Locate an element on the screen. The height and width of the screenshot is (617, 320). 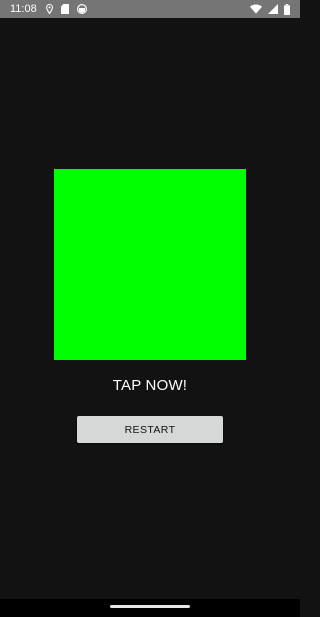
status-right-icons is located at coordinates (270, 9).